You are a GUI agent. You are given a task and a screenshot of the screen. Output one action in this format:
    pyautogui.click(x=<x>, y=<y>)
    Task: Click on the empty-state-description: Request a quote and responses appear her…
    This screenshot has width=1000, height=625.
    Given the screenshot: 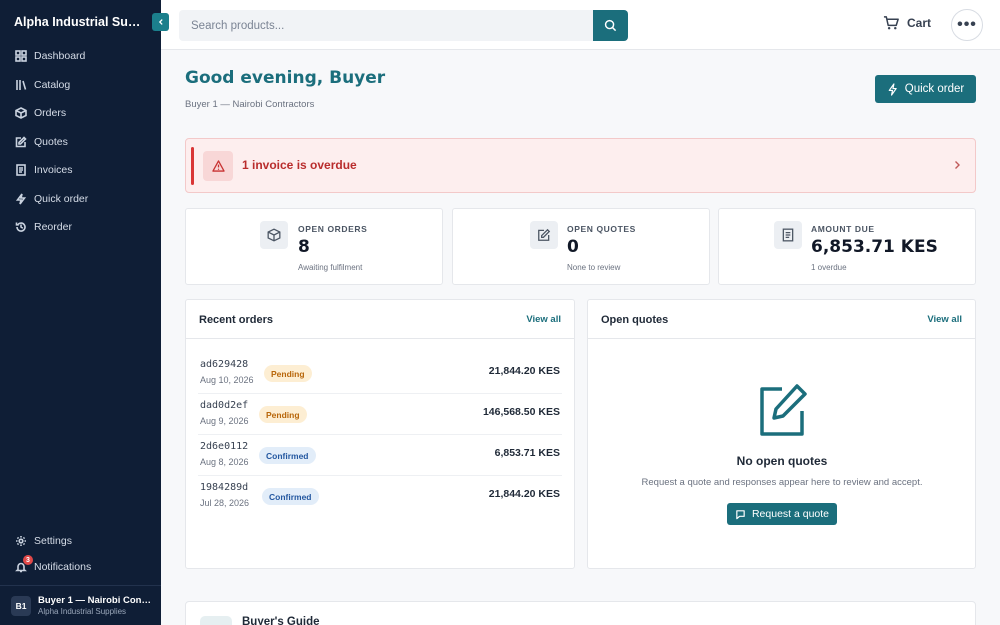 What is the action you would take?
    pyautogui.click(x=782, y=482)
    